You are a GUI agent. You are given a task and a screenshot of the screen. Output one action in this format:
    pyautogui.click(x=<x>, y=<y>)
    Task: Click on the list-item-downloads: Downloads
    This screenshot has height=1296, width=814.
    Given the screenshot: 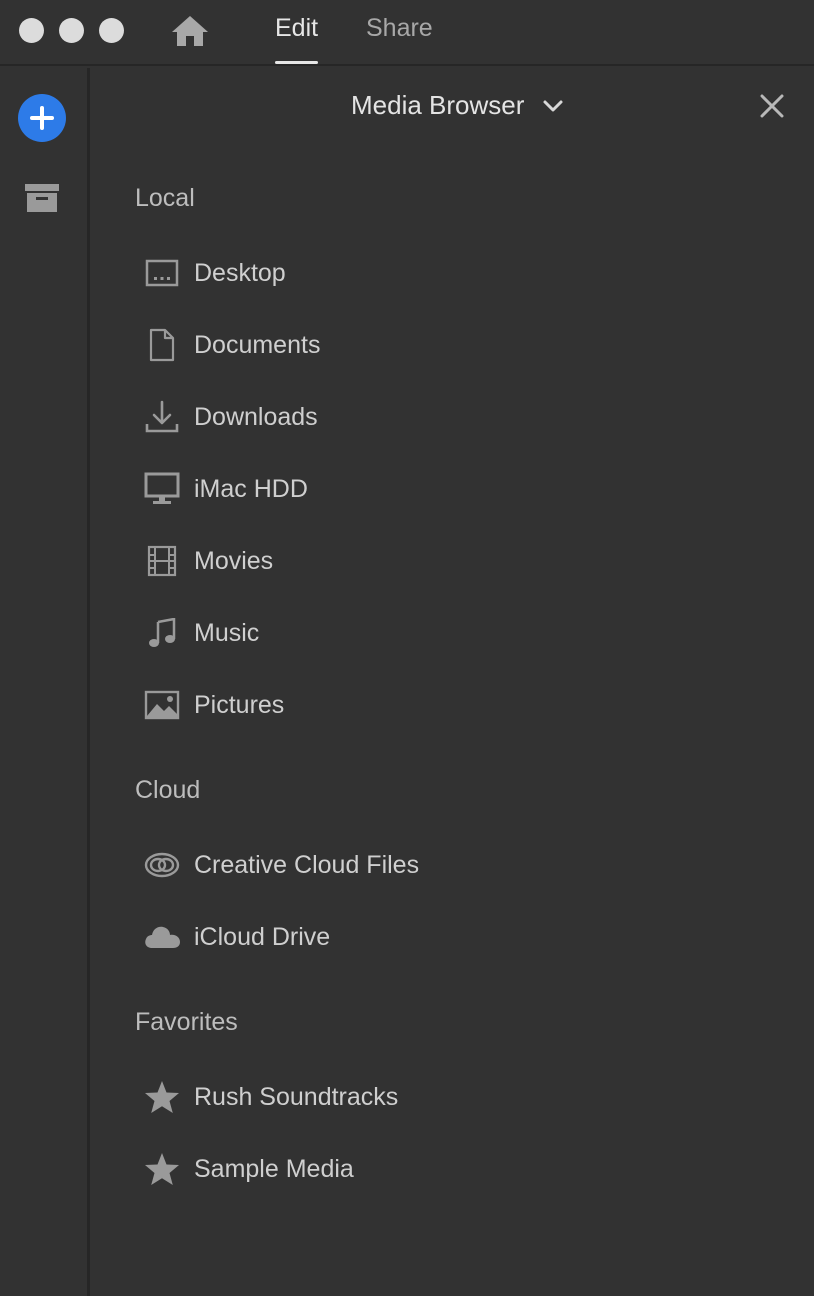 What is the action you would take?
    pyautogui.click(x=455, y=417)
    